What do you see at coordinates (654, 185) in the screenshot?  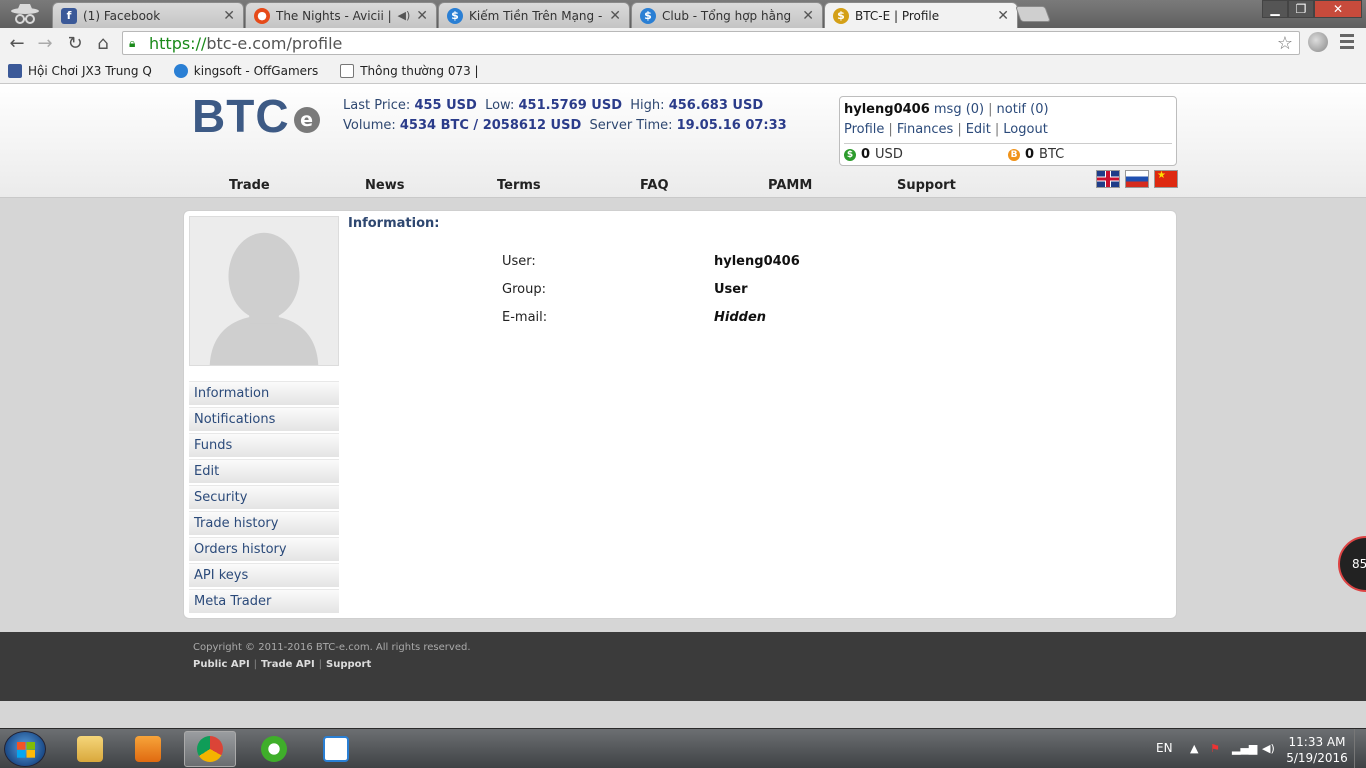 I see `nav-faq: FAQ` at bounding box center [654, 185].